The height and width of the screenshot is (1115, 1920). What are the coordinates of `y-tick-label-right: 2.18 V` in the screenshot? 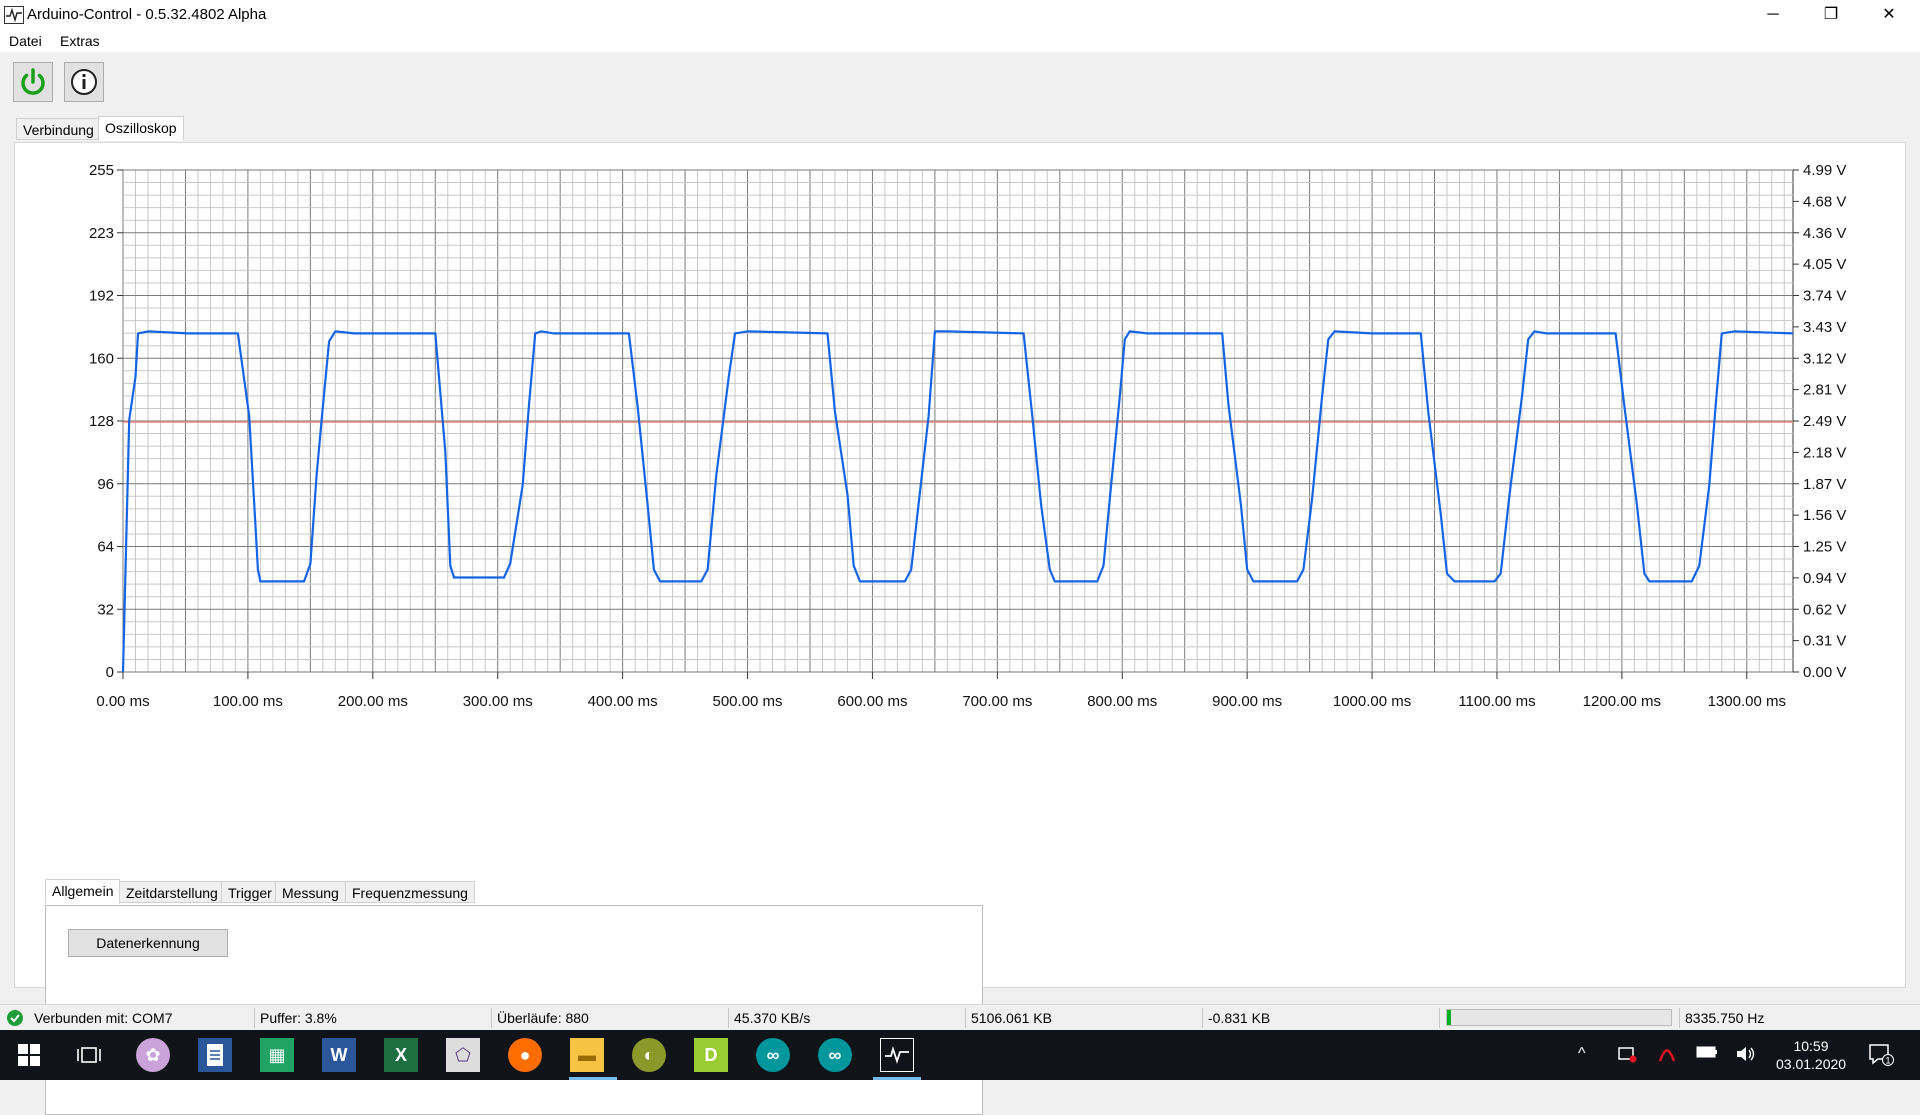 It's located at (1824, 452).